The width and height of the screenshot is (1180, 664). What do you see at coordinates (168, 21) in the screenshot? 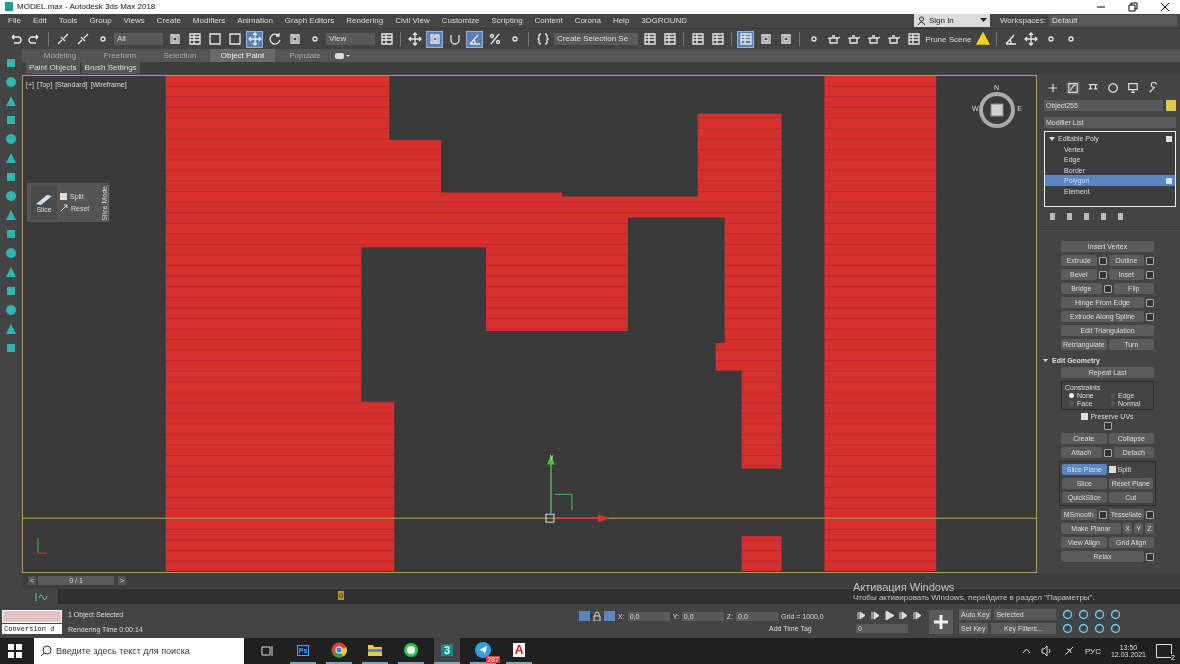
I see `menu-item: Create` at bounding box center [168, 21].